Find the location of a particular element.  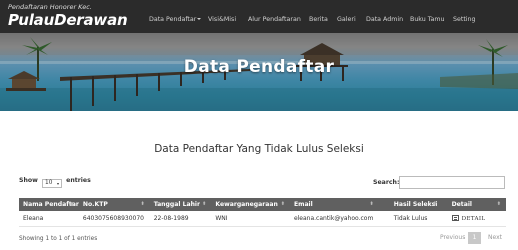

column-header-label: No.KTP is located at coordinates (95, 204).